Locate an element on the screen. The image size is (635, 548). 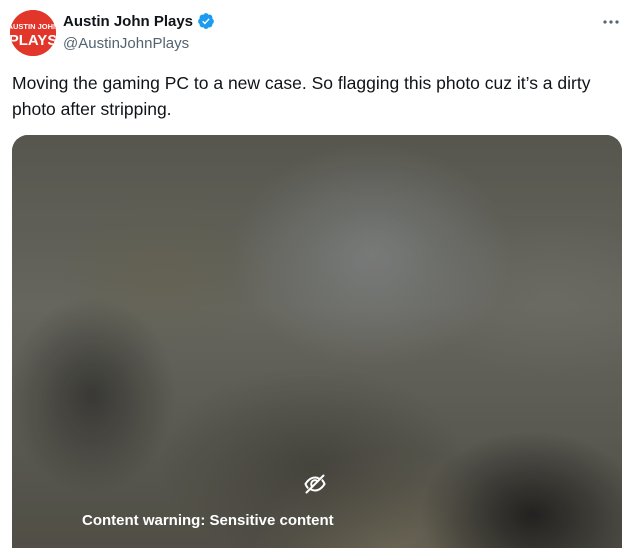
verified-badge-icon is located at coordinates (206, 21).